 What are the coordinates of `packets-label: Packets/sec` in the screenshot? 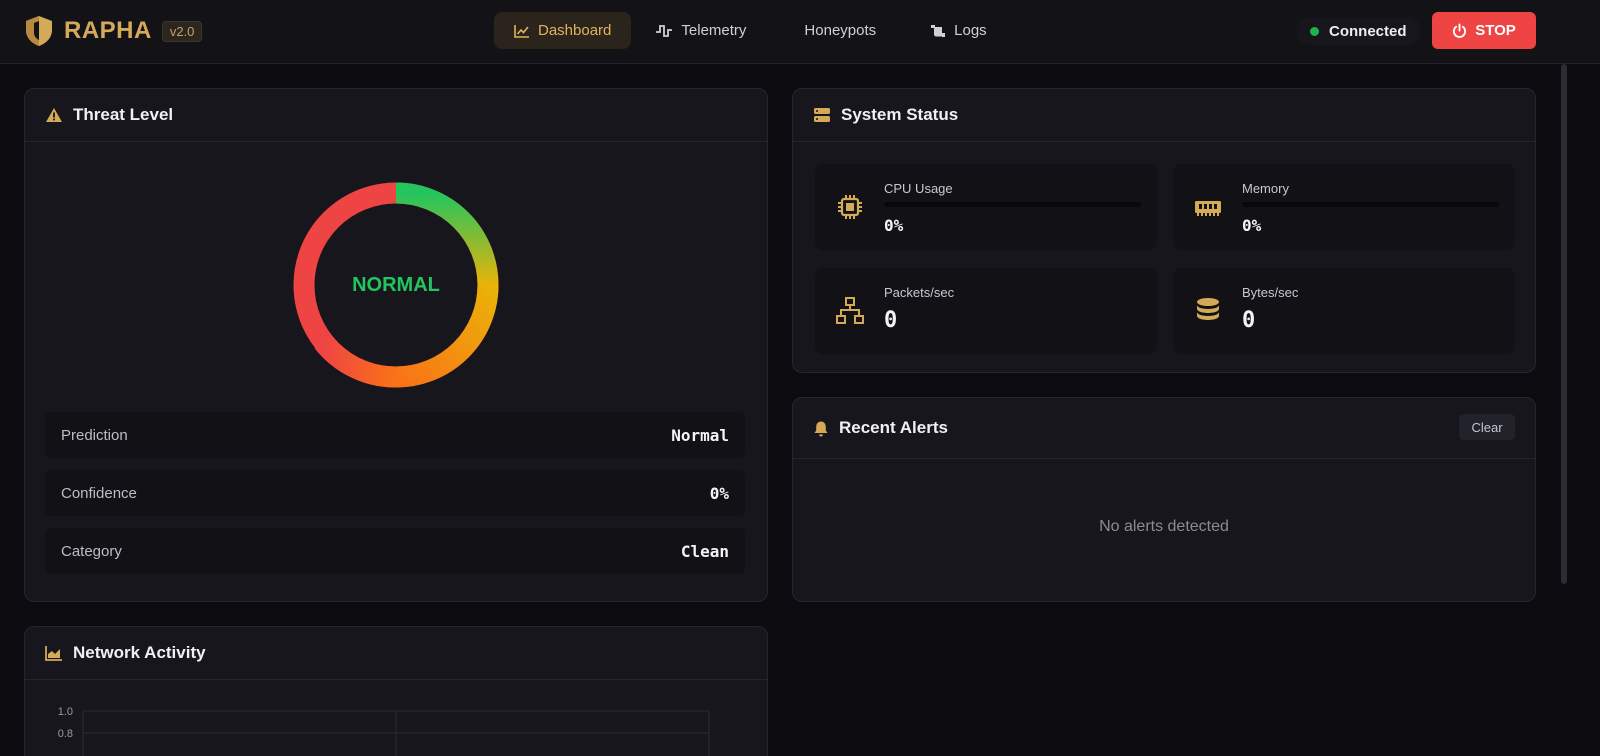 It's located at (919, 292).